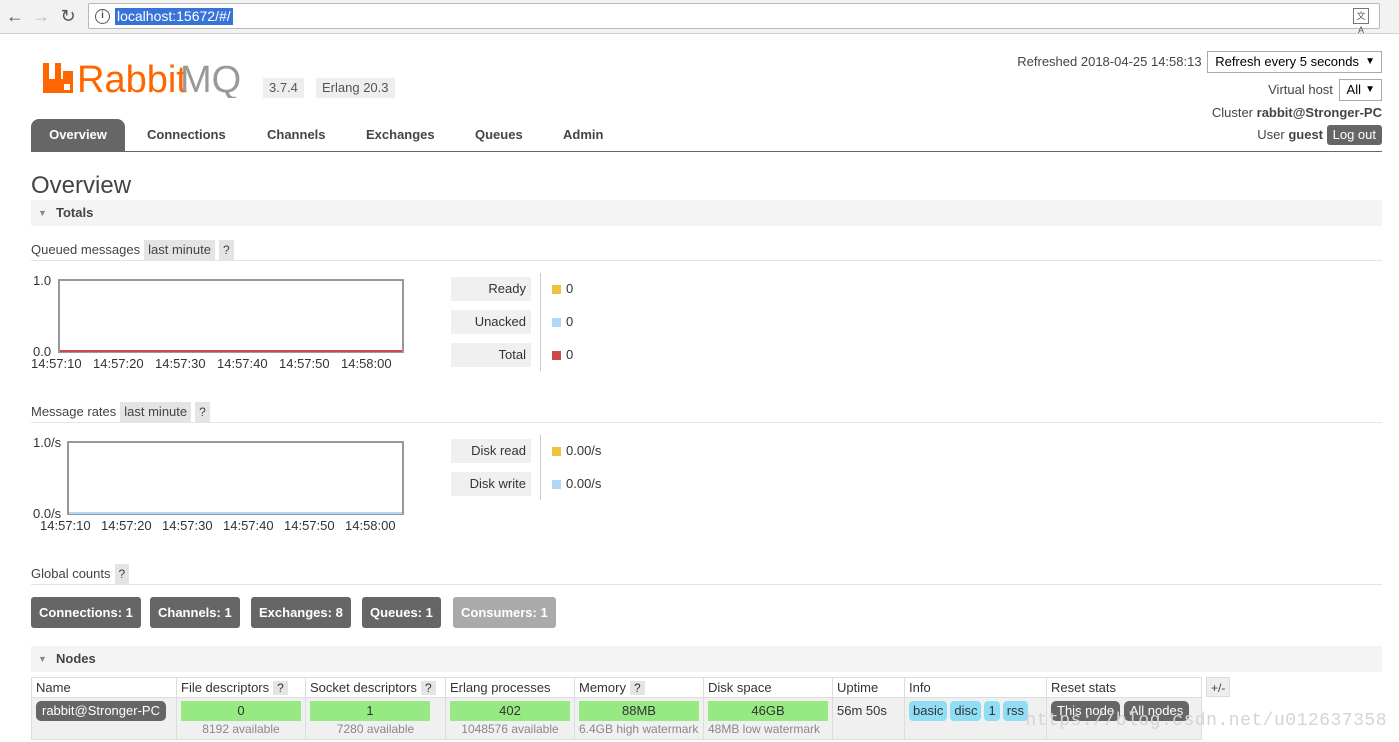  Describe the element at coordinates (768, 687) in the screenshot. I see `column-header: Disk space` at that location.